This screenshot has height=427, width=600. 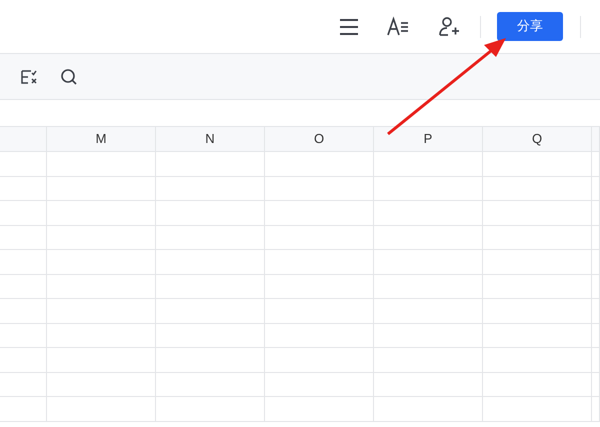 What do you see at coordinates (449, 27) in the screenshot?
I see `add-user-icon` at bounding box center [449, 27].